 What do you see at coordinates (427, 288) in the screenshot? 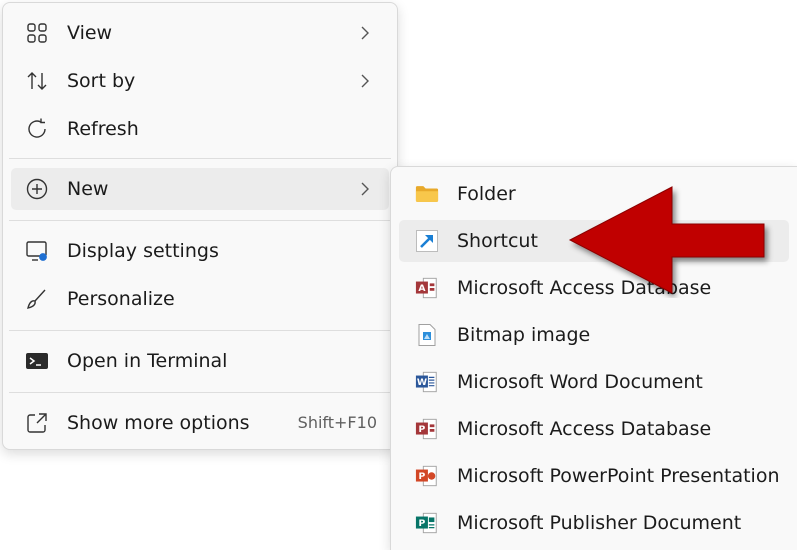
I see `access-icon: A` at bounding box center [427, 288].